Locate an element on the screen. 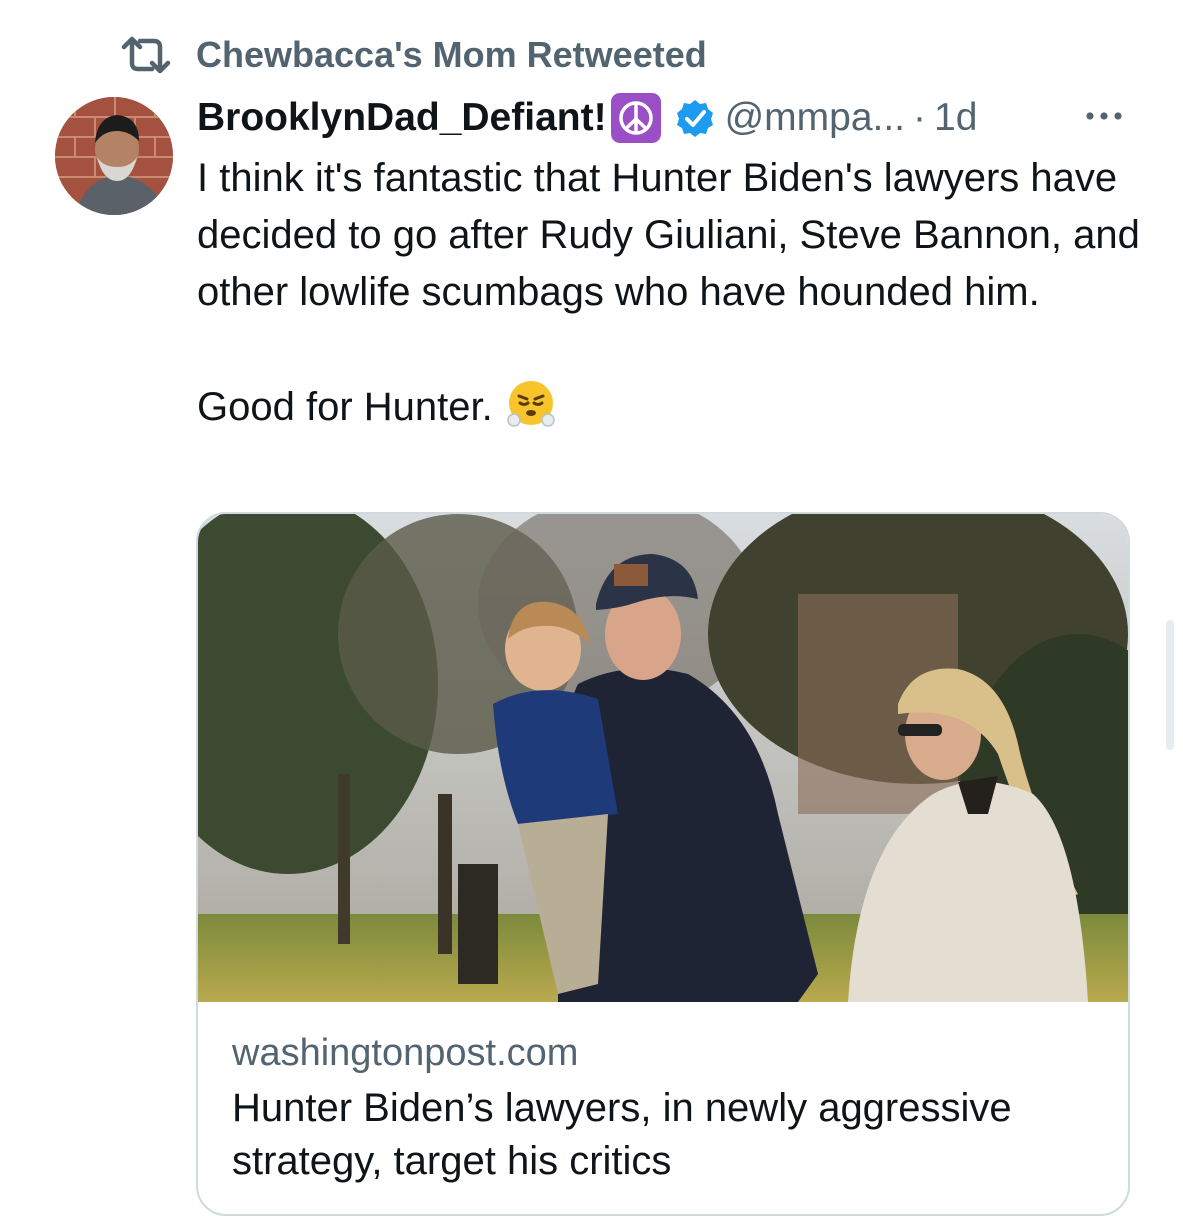 The width and height of the screenshot is (1183, 1216). display-name: BrooklynDad_Defiant! is located at coordinates (402, 118).